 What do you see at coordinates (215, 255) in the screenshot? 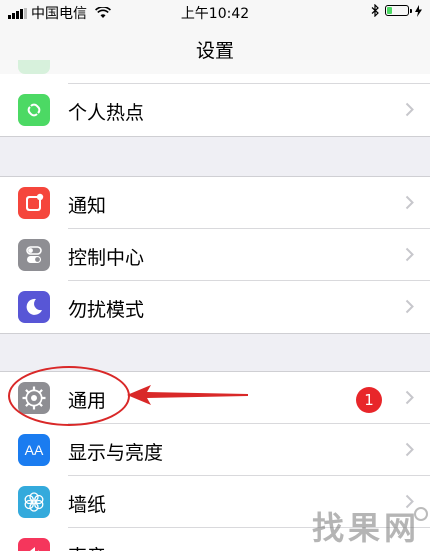
I see `settings-row-control-center: 控制中心` at bounding box center [215, 255].